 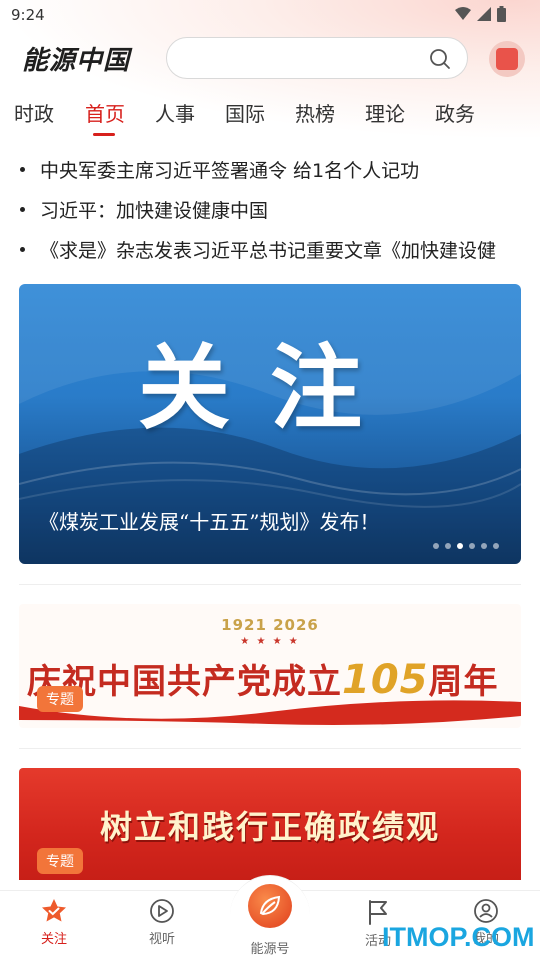 I want to click on nav-item-energy-account, so click(x=270, y=906).